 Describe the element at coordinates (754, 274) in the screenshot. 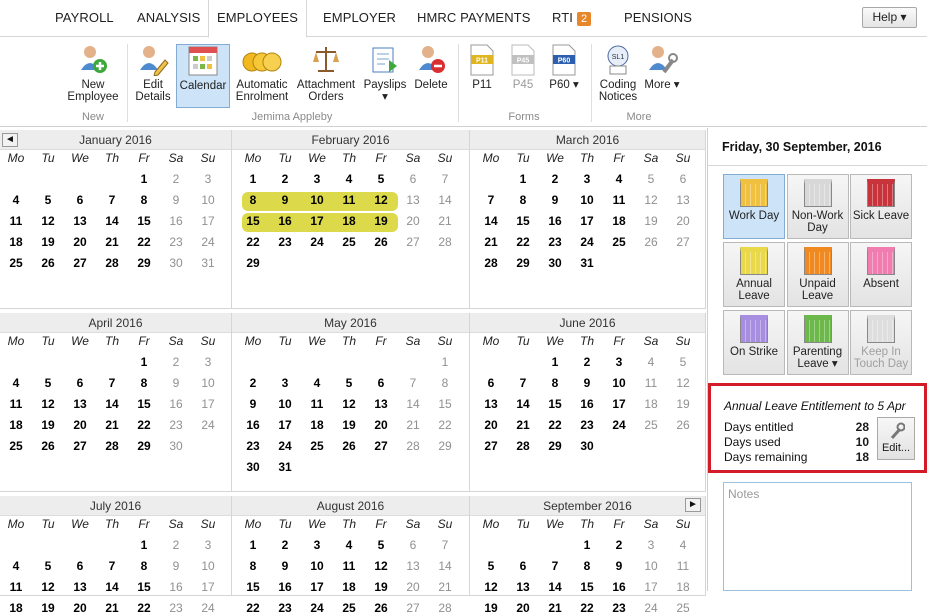

I see `day-type-button-3: Annual Leave` at that location.